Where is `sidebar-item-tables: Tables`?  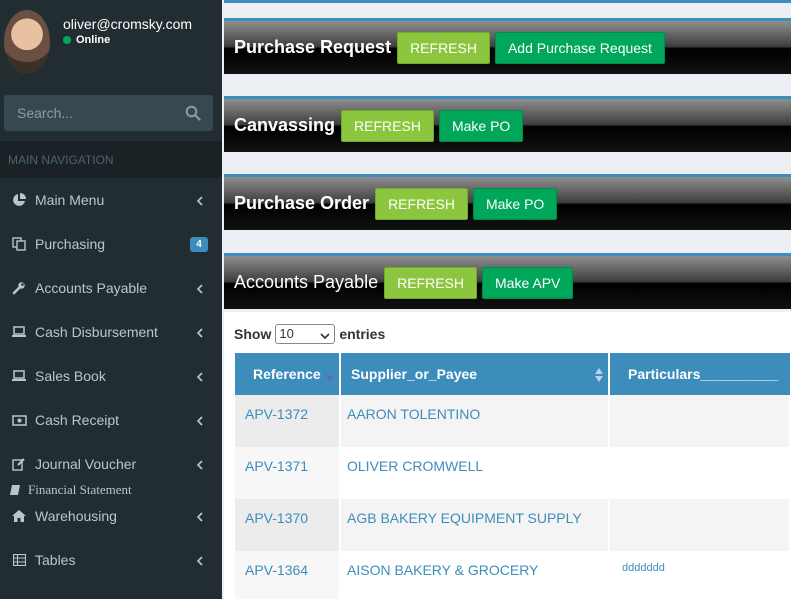
sidebar-item-tables: Tables is located at coordinates (111, 560).